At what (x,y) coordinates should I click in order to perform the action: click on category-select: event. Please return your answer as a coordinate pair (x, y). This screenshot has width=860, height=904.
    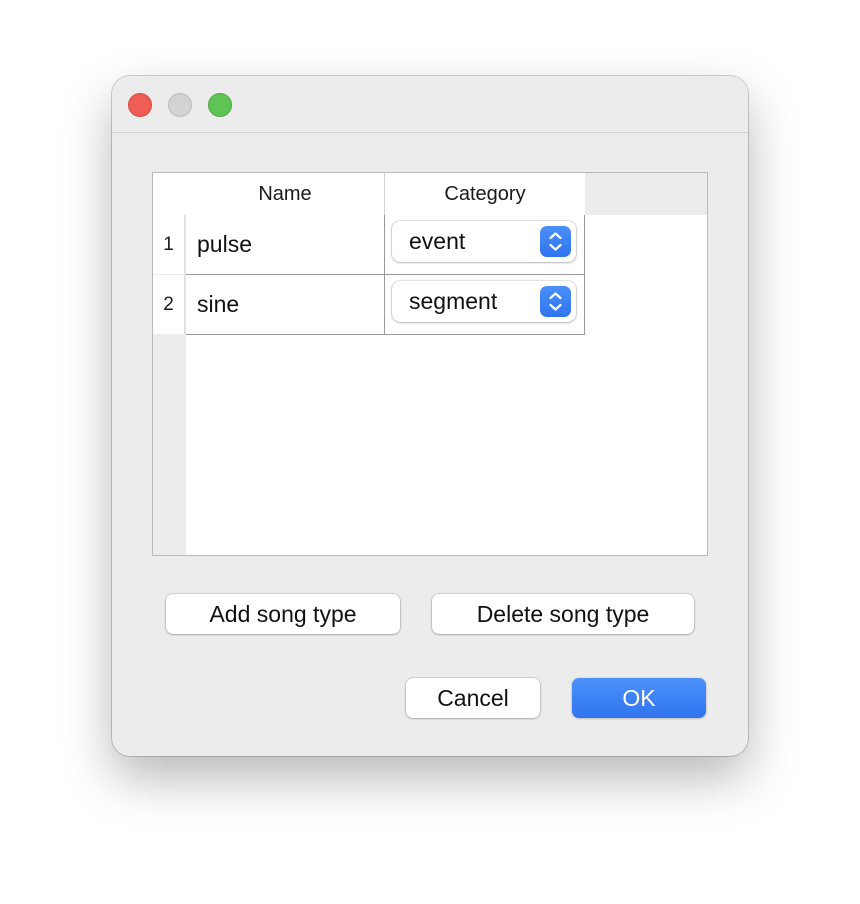
    Looking at the image, I should click on (484, 241).